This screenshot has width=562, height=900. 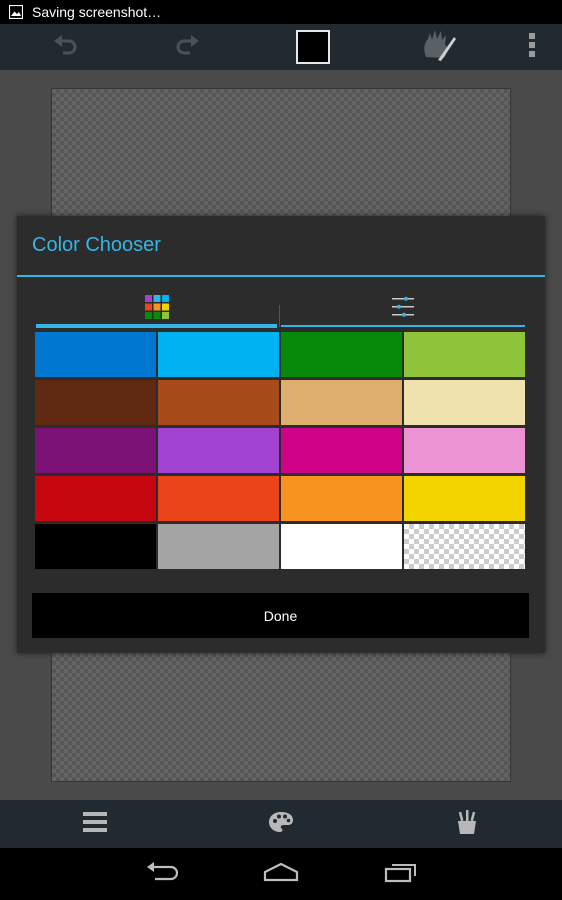 I want to click on recent-apps-icon, so click(x=401, y=874).